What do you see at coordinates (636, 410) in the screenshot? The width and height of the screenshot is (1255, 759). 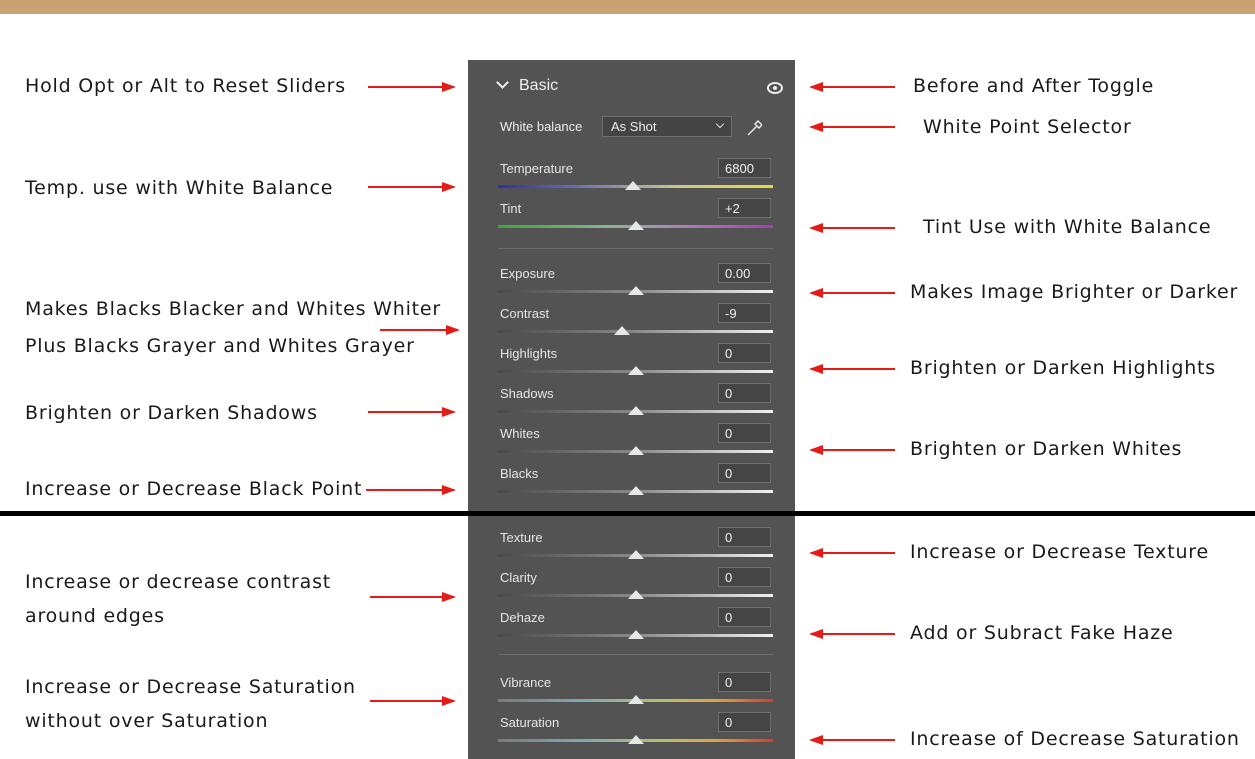 I see `slider-thumb-shadows` at bounding box center [636, 410].